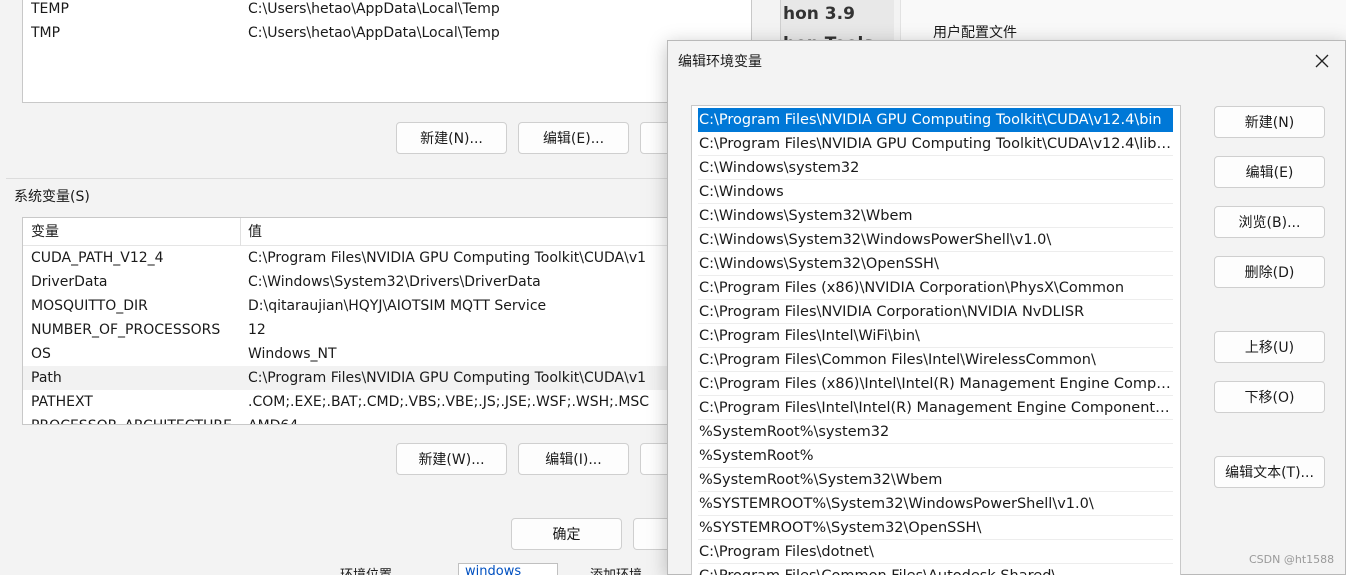 This screenshot has height=575, width=1346. I want to click on var-name: PATHEXT, so click(62, 402).